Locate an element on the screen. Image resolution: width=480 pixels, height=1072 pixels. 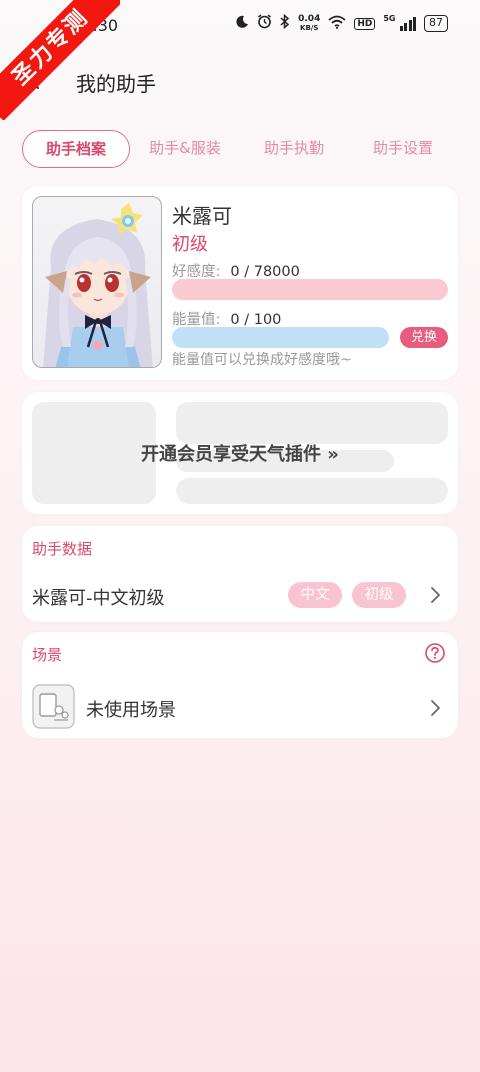
tab-duty: 助手执勤 is located at coordinates (294, 149).